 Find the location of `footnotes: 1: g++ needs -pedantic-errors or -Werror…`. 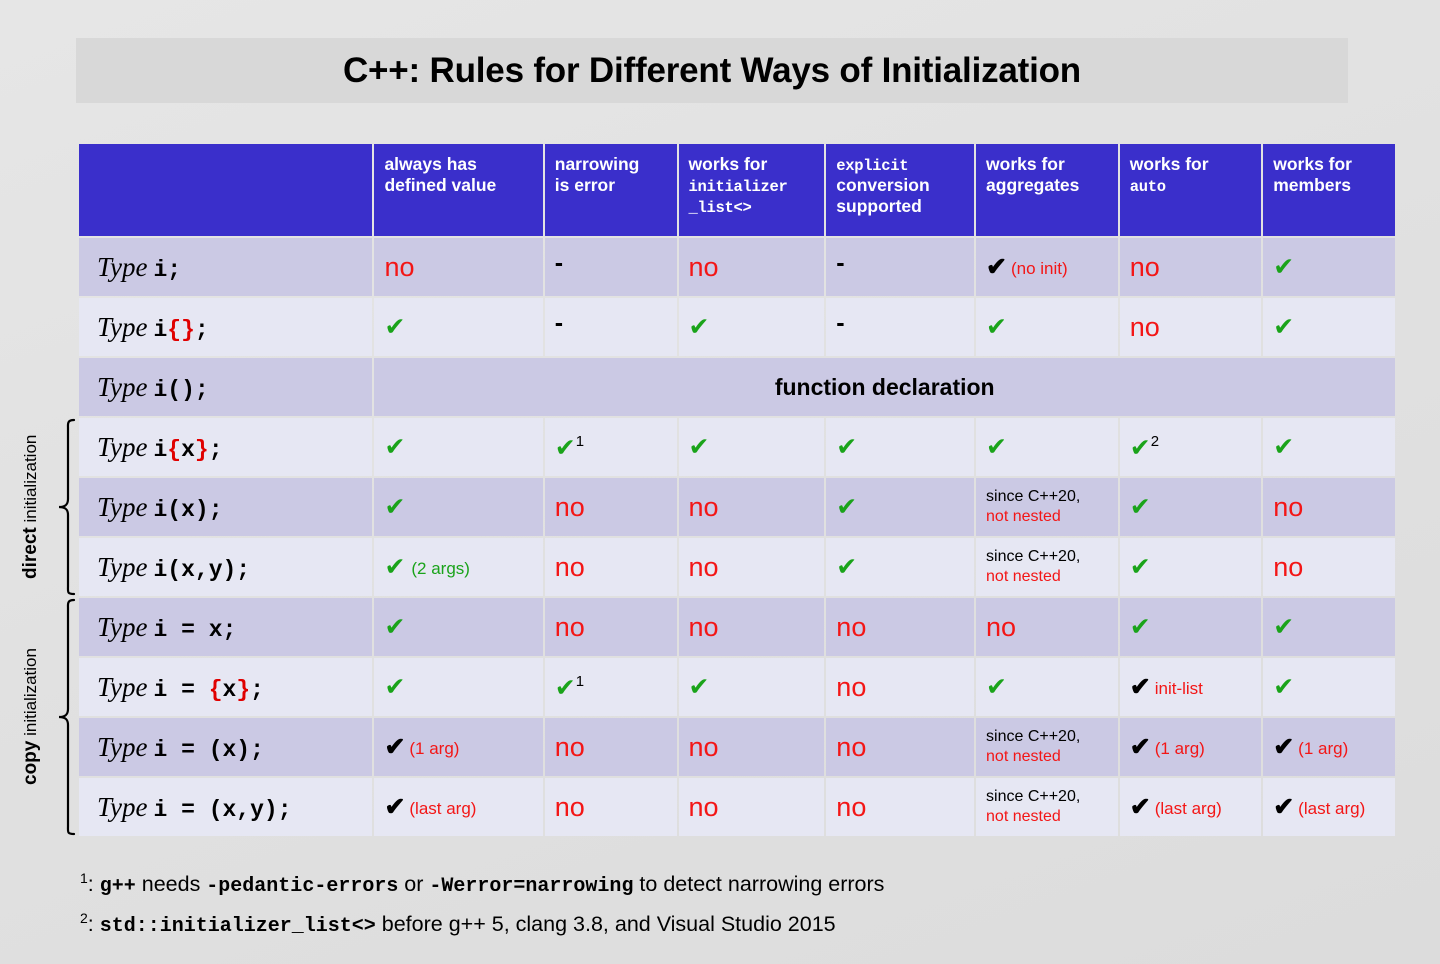

footnotes: 1: g++ needs -pedantic-errors or -Werror… is located at coordinates (720, 910).